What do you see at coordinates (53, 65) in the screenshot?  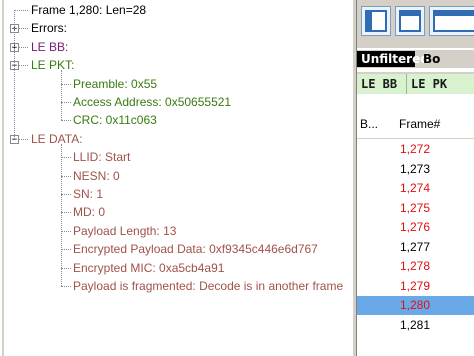 I see `tree-node-label: LE PKT:` at bounding box center [53, 65].